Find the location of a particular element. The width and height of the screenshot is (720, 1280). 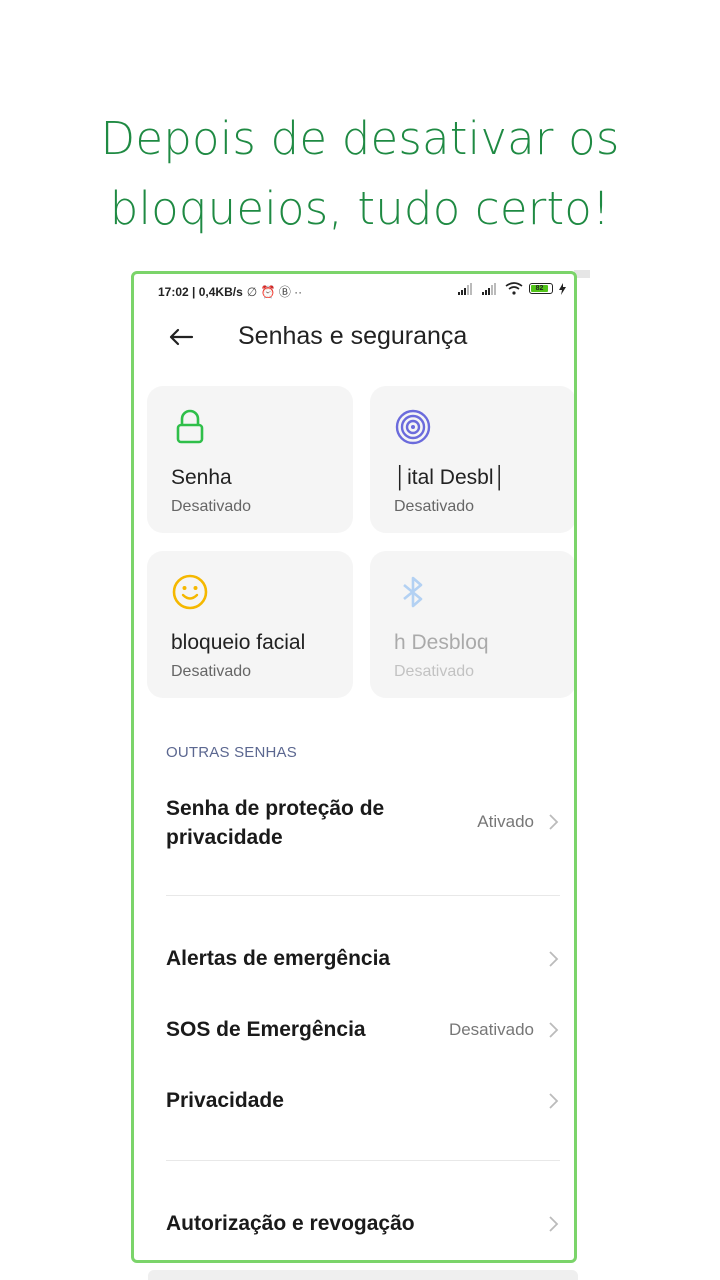

row-privacy-label: Privacidade is located at coordinates (225, 1100).